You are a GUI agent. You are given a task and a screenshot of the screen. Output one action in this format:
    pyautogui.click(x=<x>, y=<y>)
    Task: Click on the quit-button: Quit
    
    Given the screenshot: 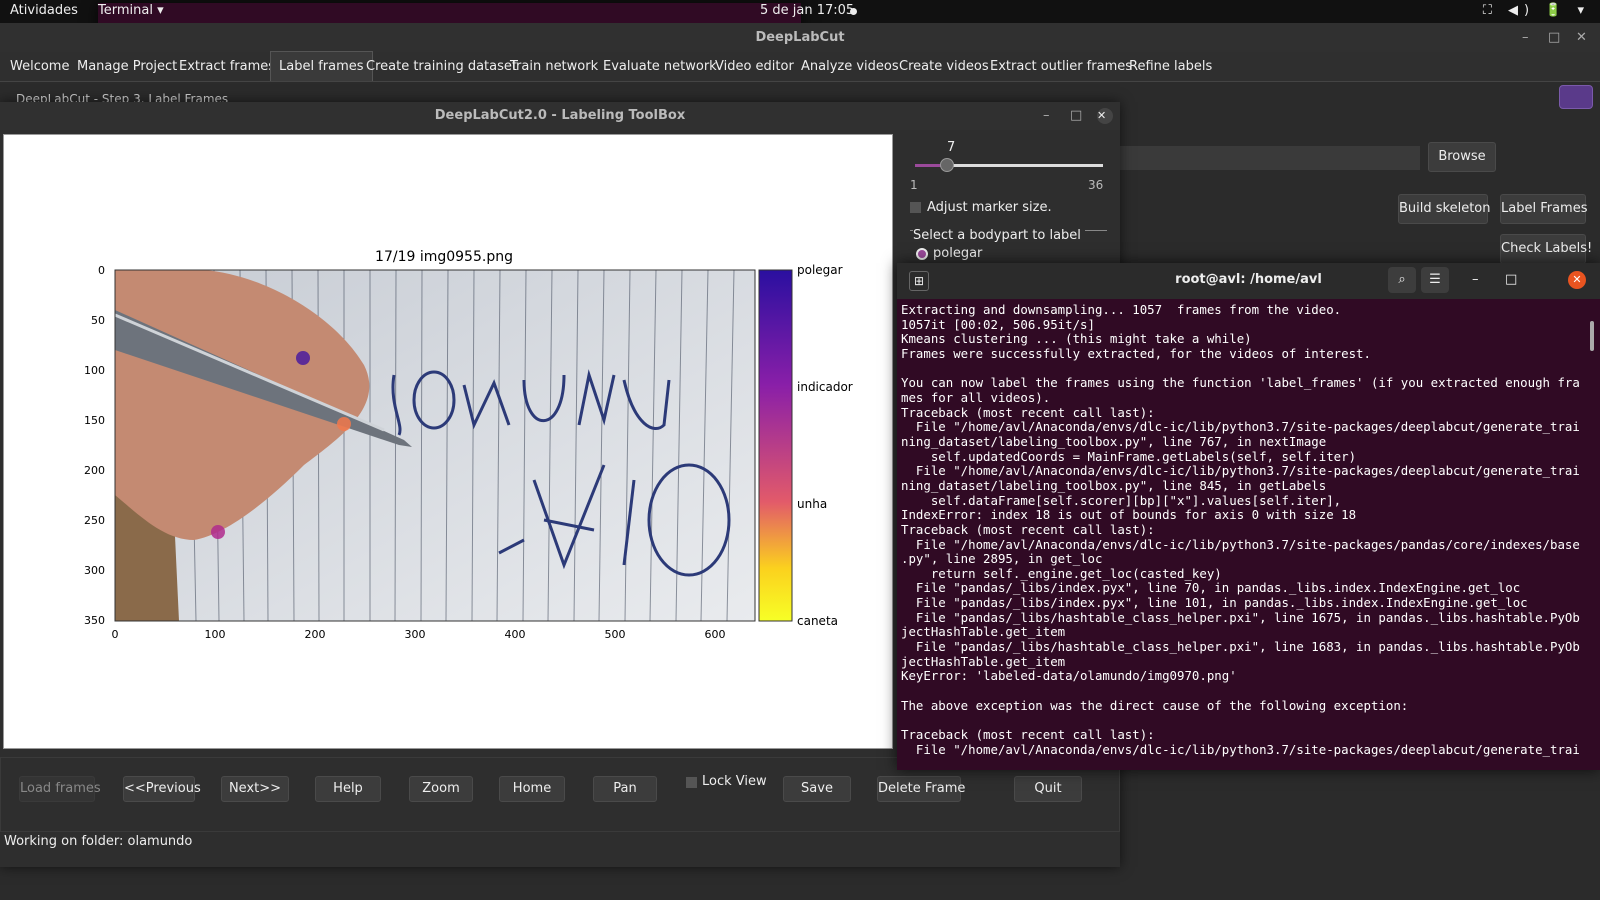 What is the action you would take?
    pyautogui.click(x=1048, y=789)
    